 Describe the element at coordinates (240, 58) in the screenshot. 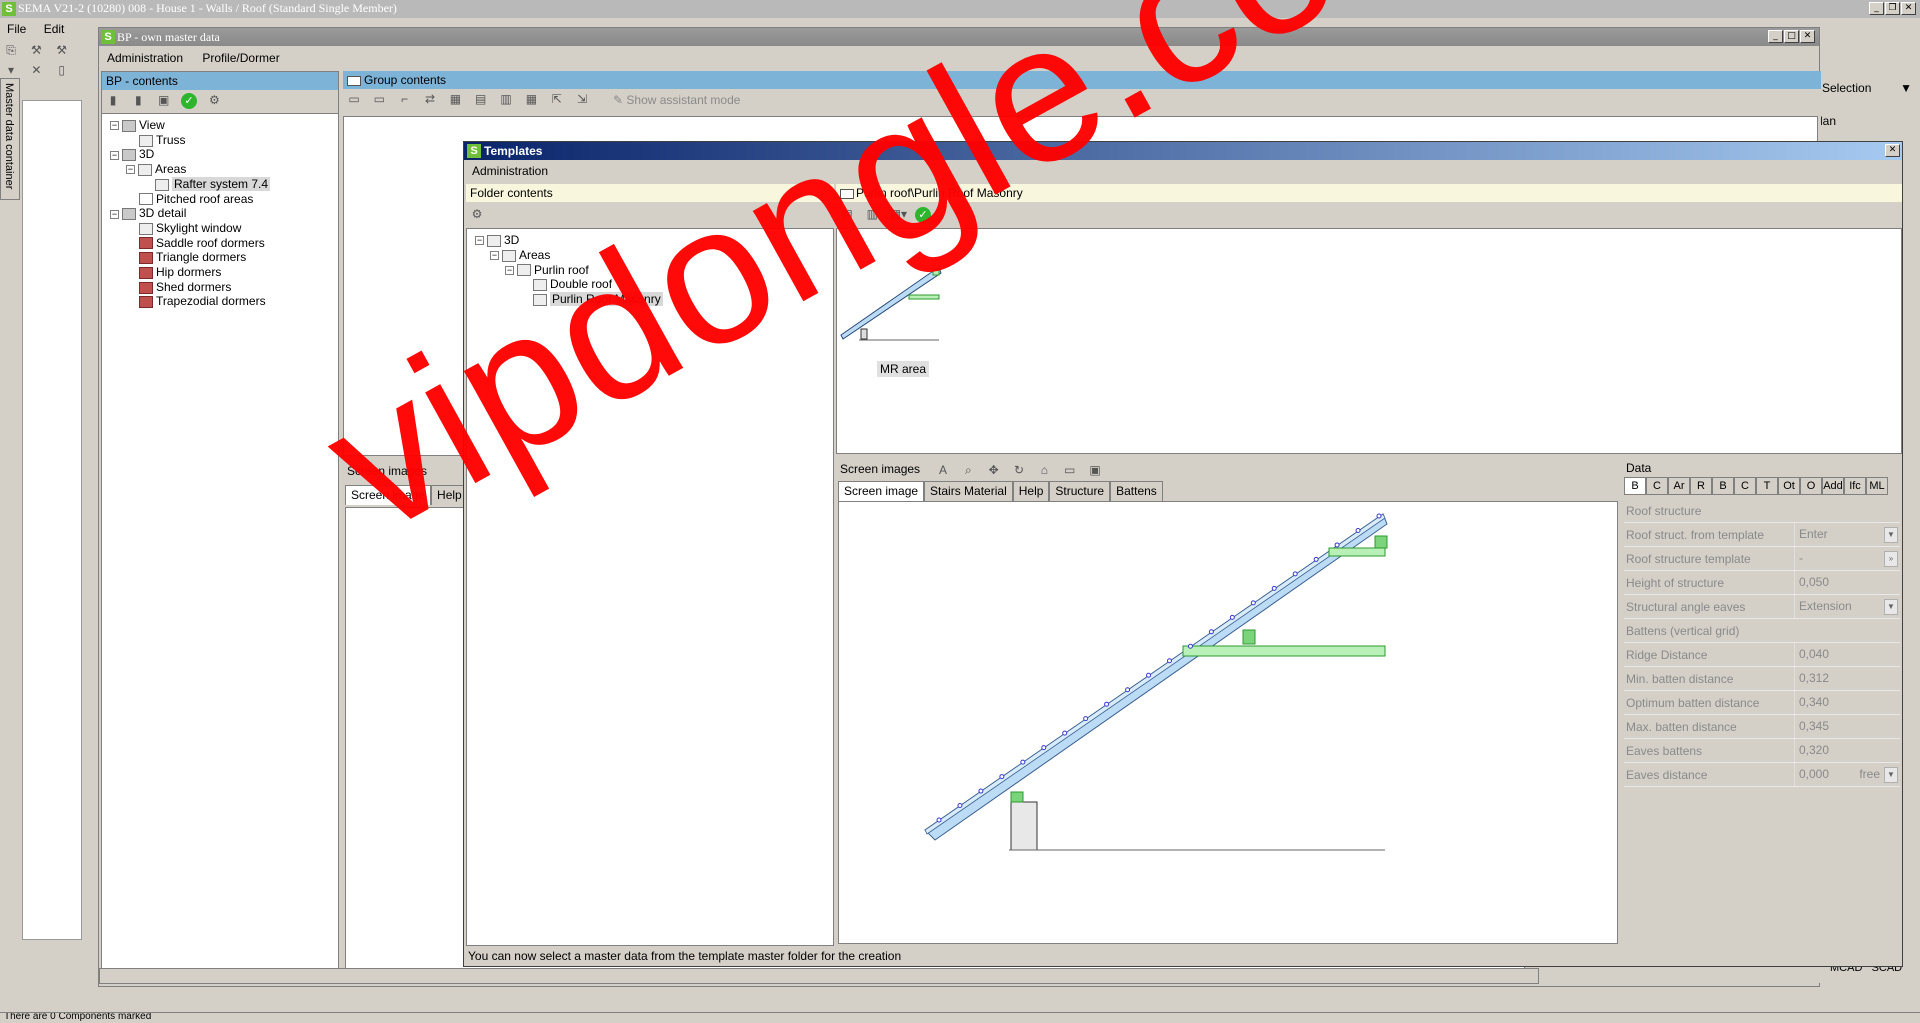

I see `menu-profile-dormer: Profile/Dormer` at that location.